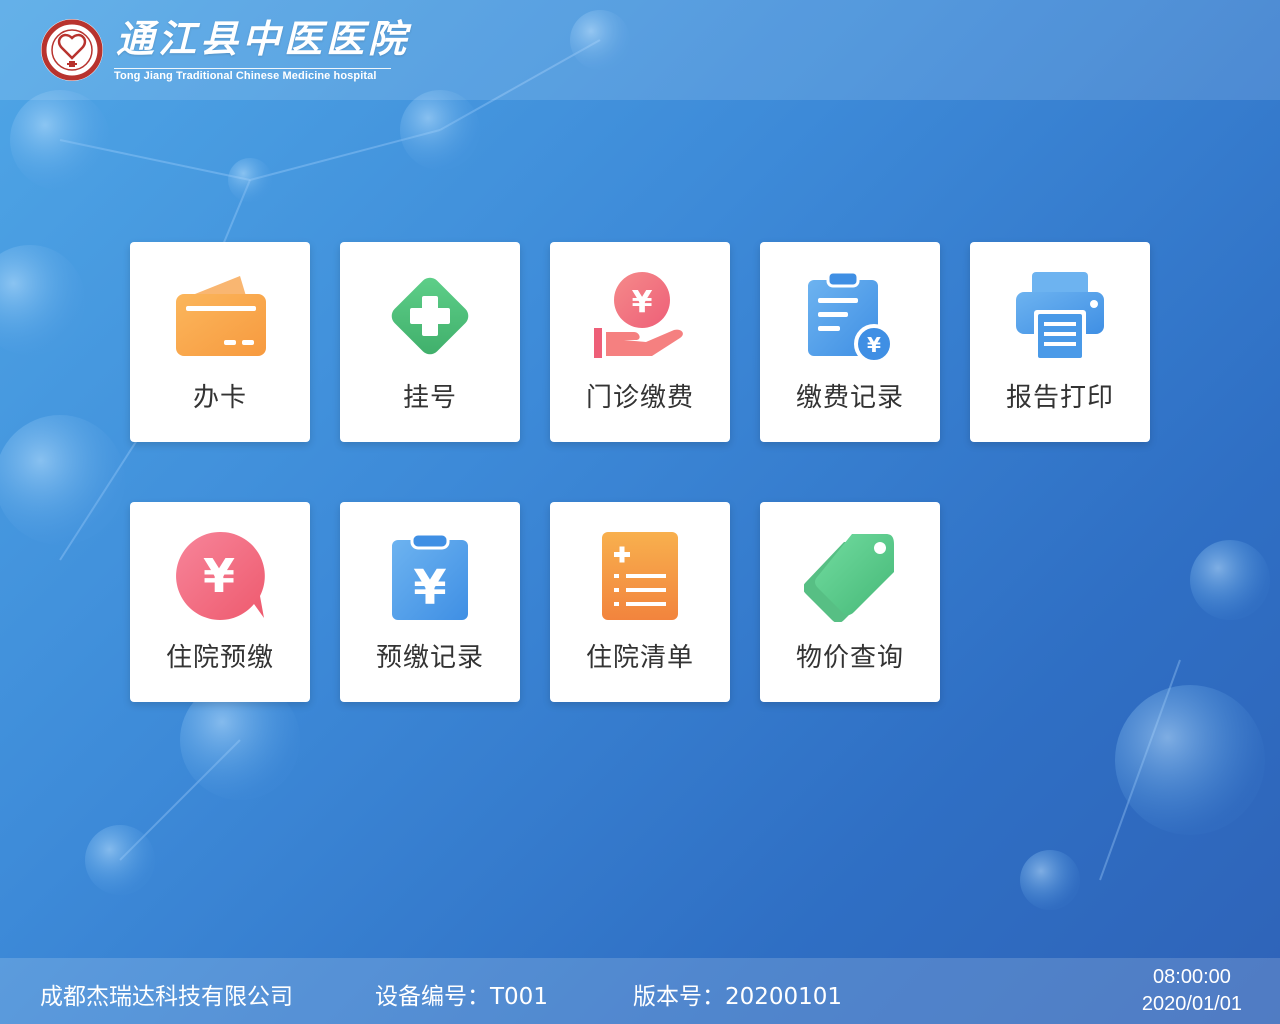 The width and height of the screenshot is (1280, 1024). What do you see at coordinates (639, 398) in the screenshot?
I see `menu-tile-label: 门诊缴费` at bounding box center [639, 398].